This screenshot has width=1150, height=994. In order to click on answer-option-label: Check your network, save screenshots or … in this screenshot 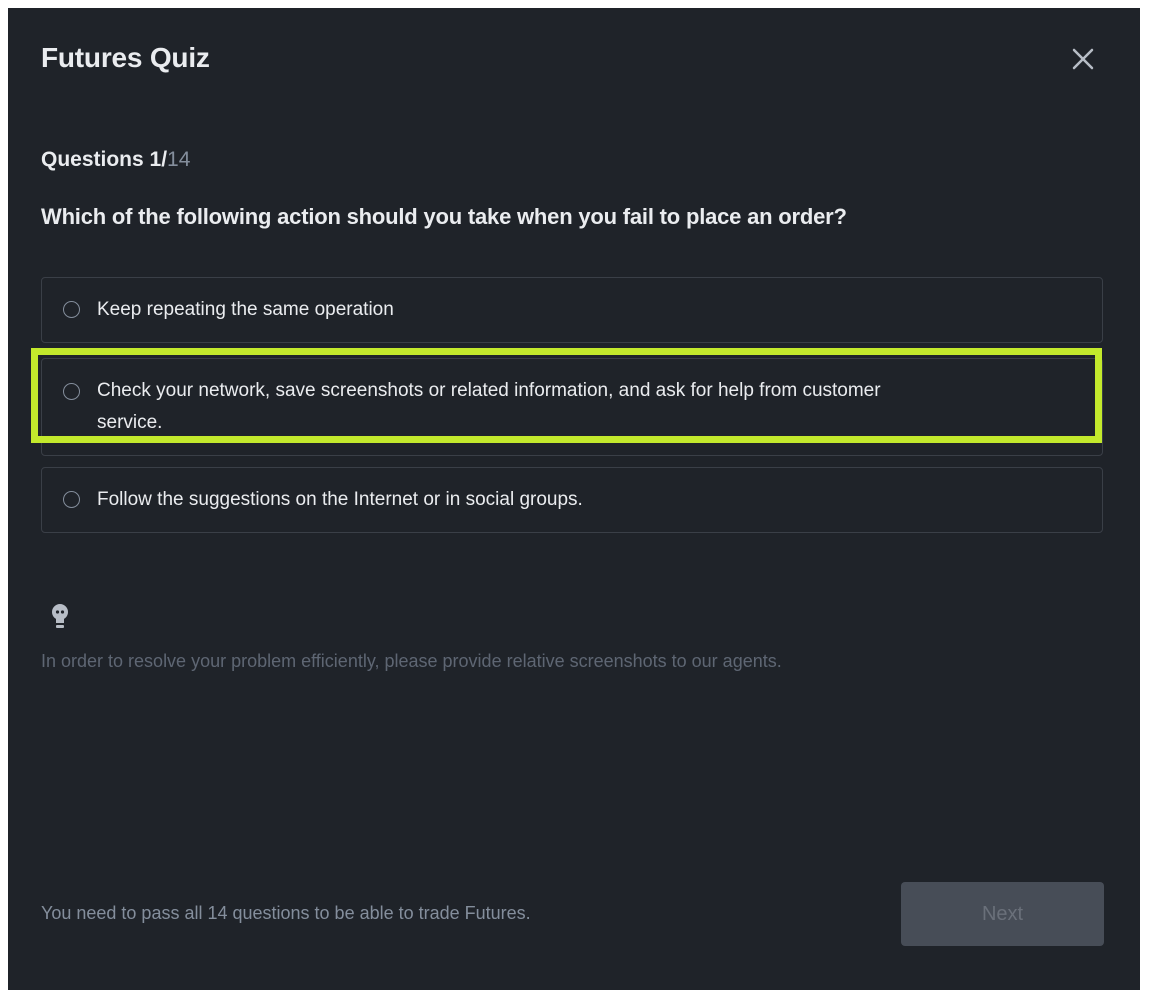, I will do `click(489, 406)`.